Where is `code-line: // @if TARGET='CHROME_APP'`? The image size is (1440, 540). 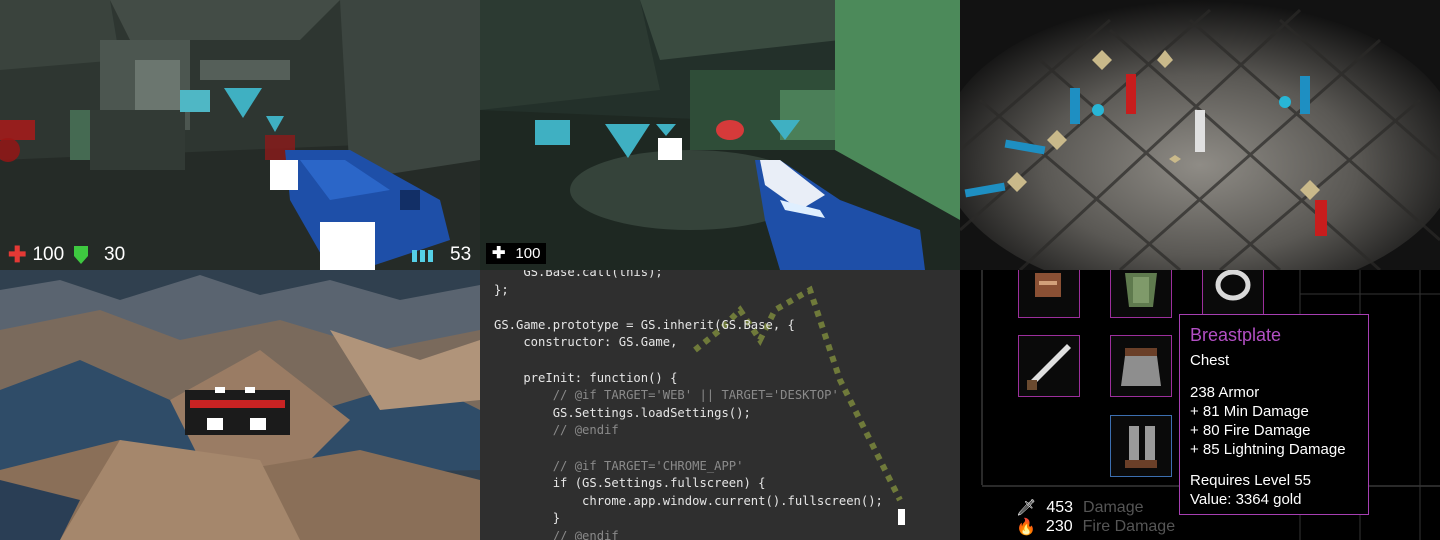 code-line: // @if TARGET='CHROME_APP' is located at coordinates (619, 465).